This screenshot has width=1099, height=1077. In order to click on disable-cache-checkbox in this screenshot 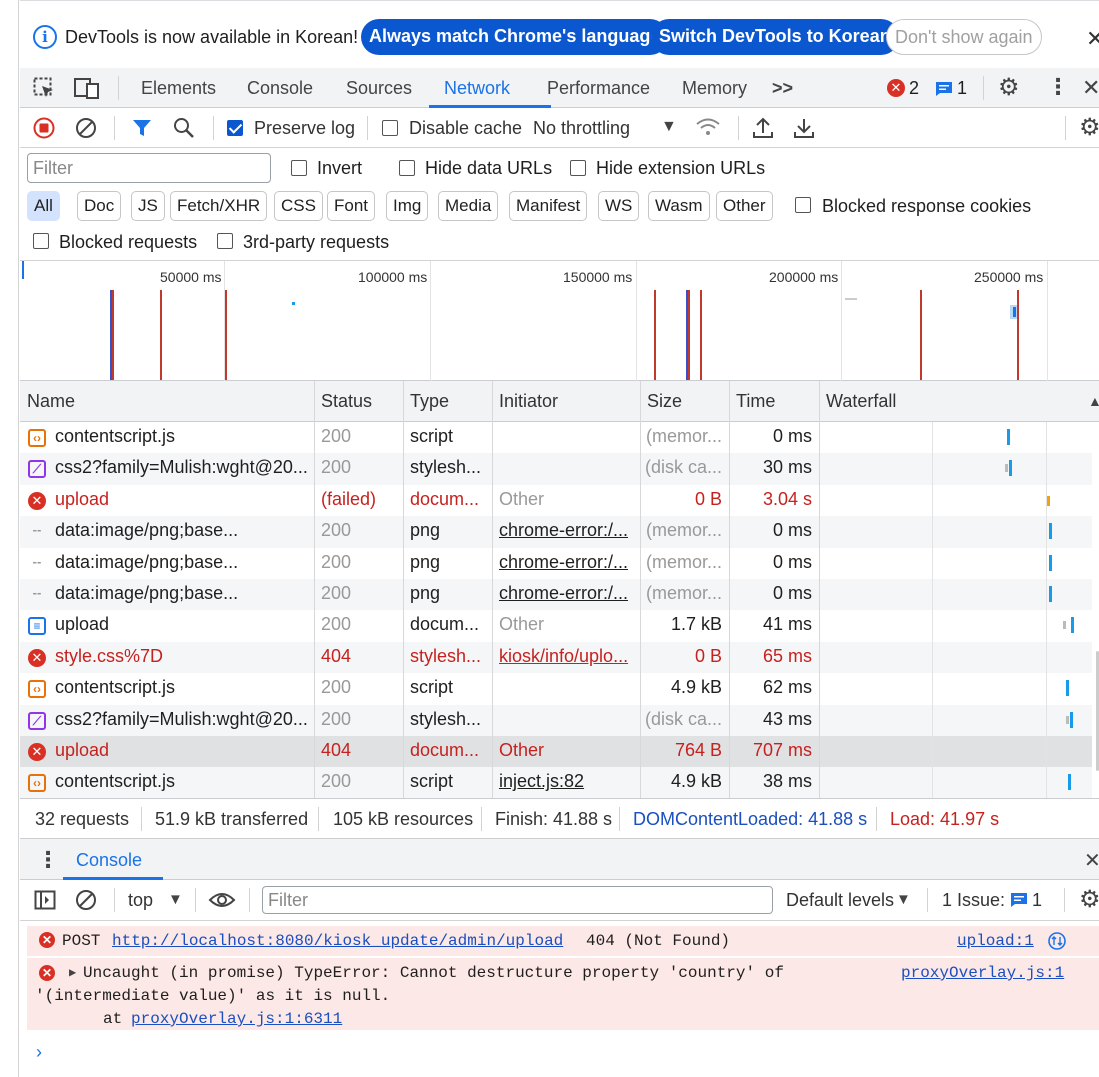, I will do `click(390, 128)`.